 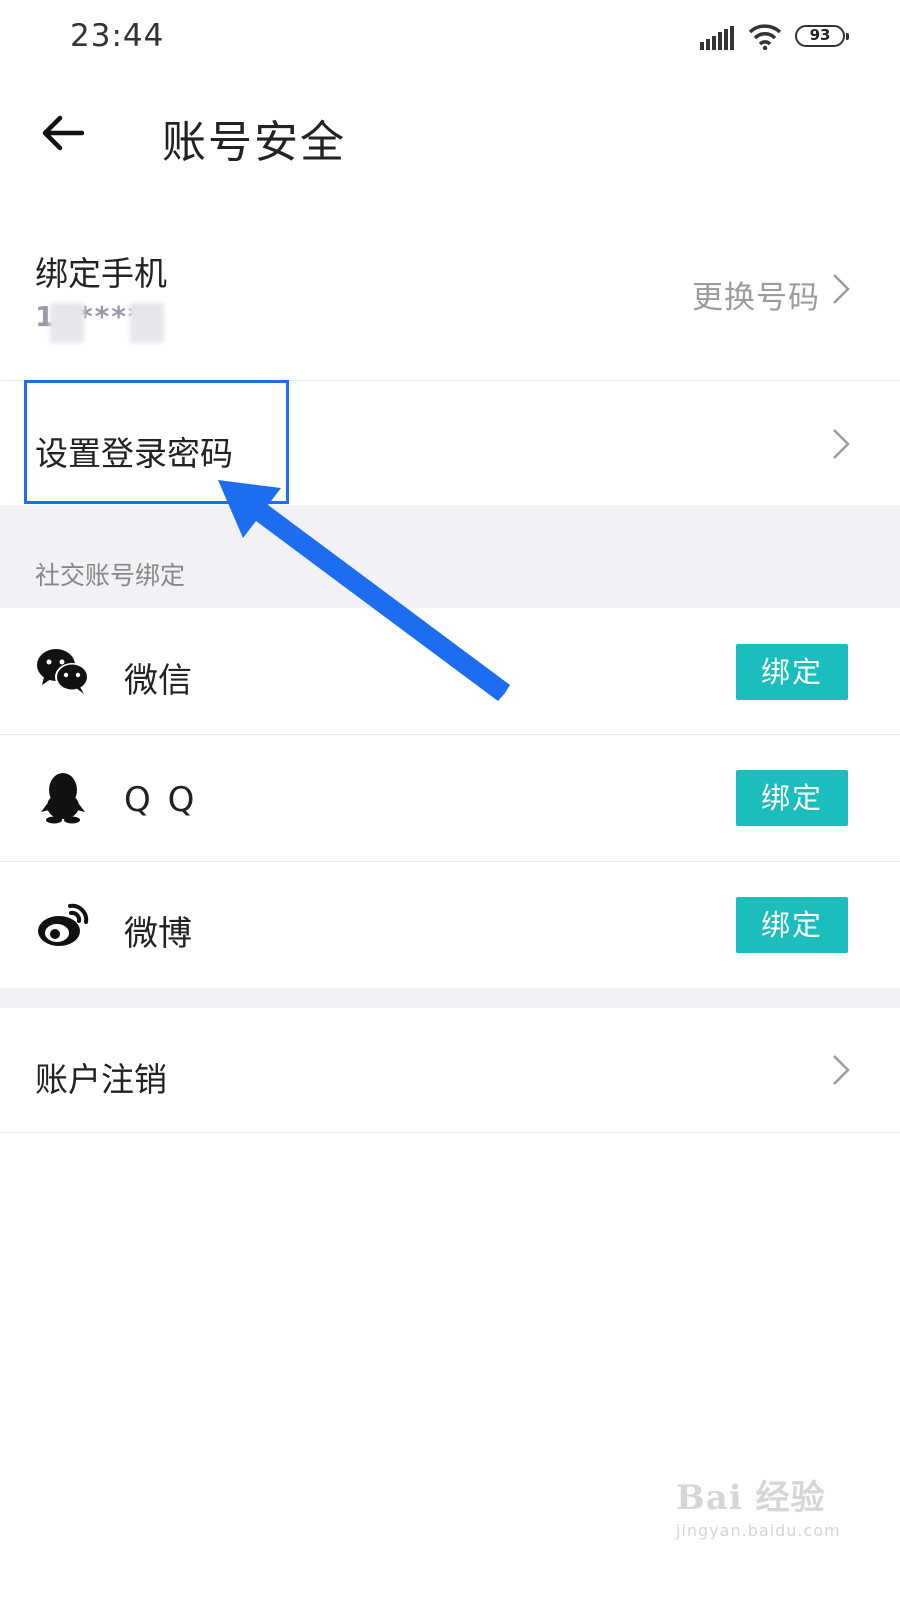 What do you see at coordinates (101, 273) in the screenshot?
I see `bind-phone-label: 绑定手机` at bounding box center [101, 273].